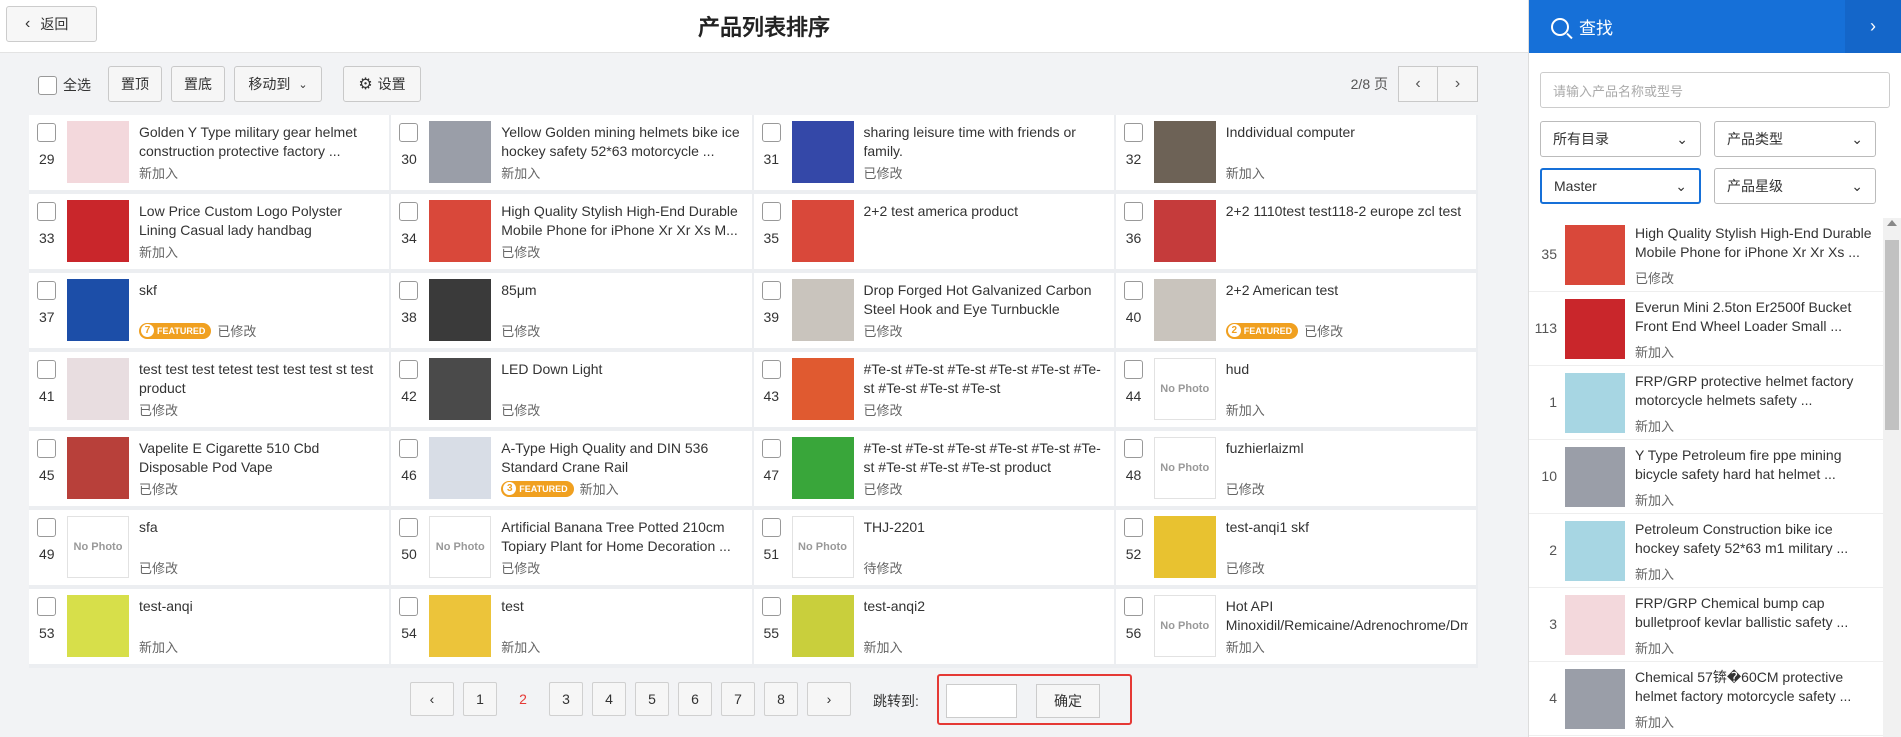  I want to click on product-card: 53 test-anqi 新加入, so click(210, 628).